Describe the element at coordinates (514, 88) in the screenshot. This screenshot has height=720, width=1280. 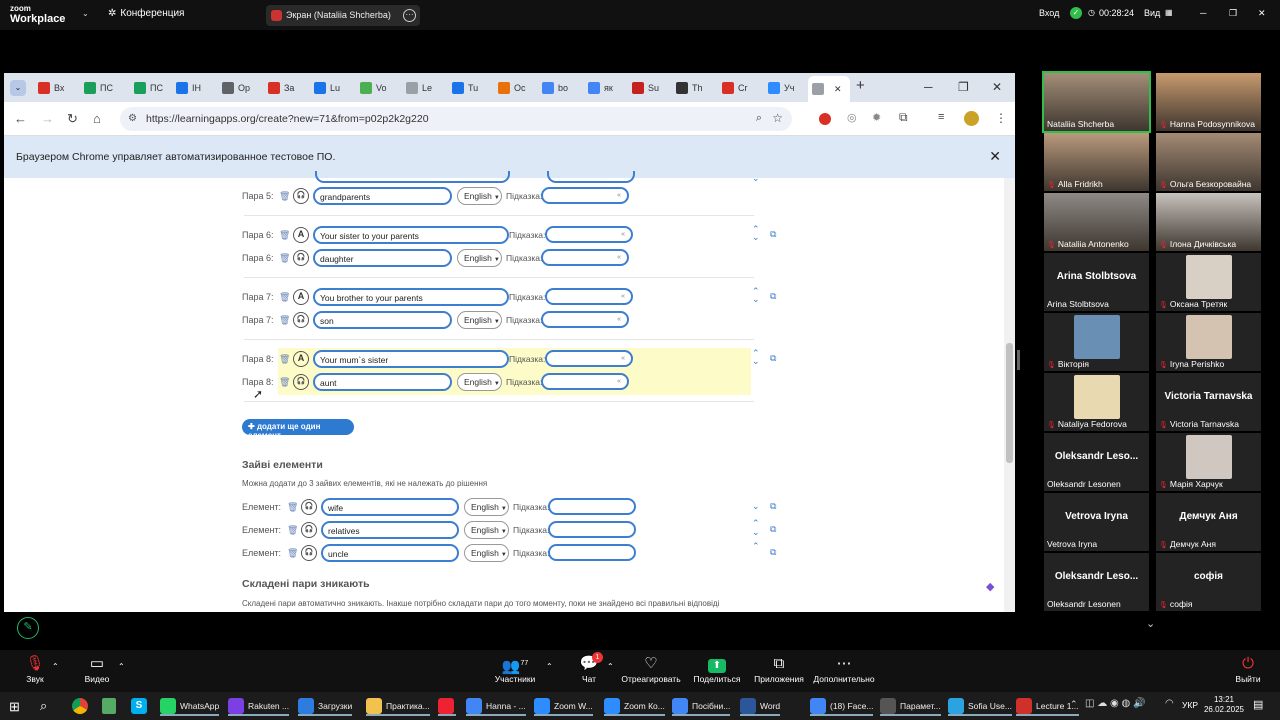
I see `browser-tab: Ос` at that location.